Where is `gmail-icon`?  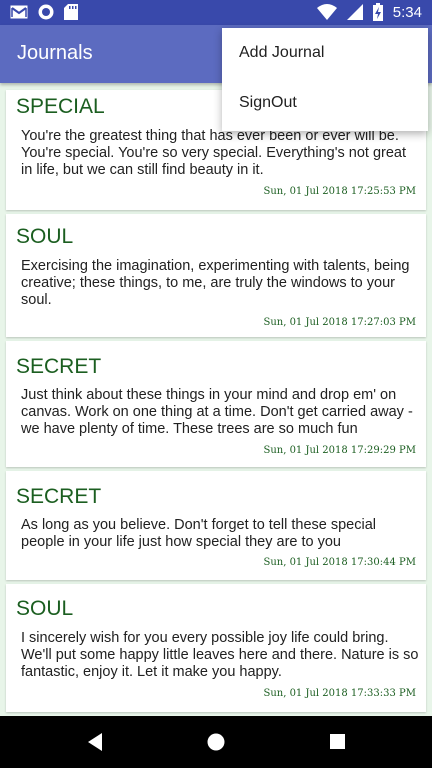 gmail-icon is located at coordinates (19, 12).